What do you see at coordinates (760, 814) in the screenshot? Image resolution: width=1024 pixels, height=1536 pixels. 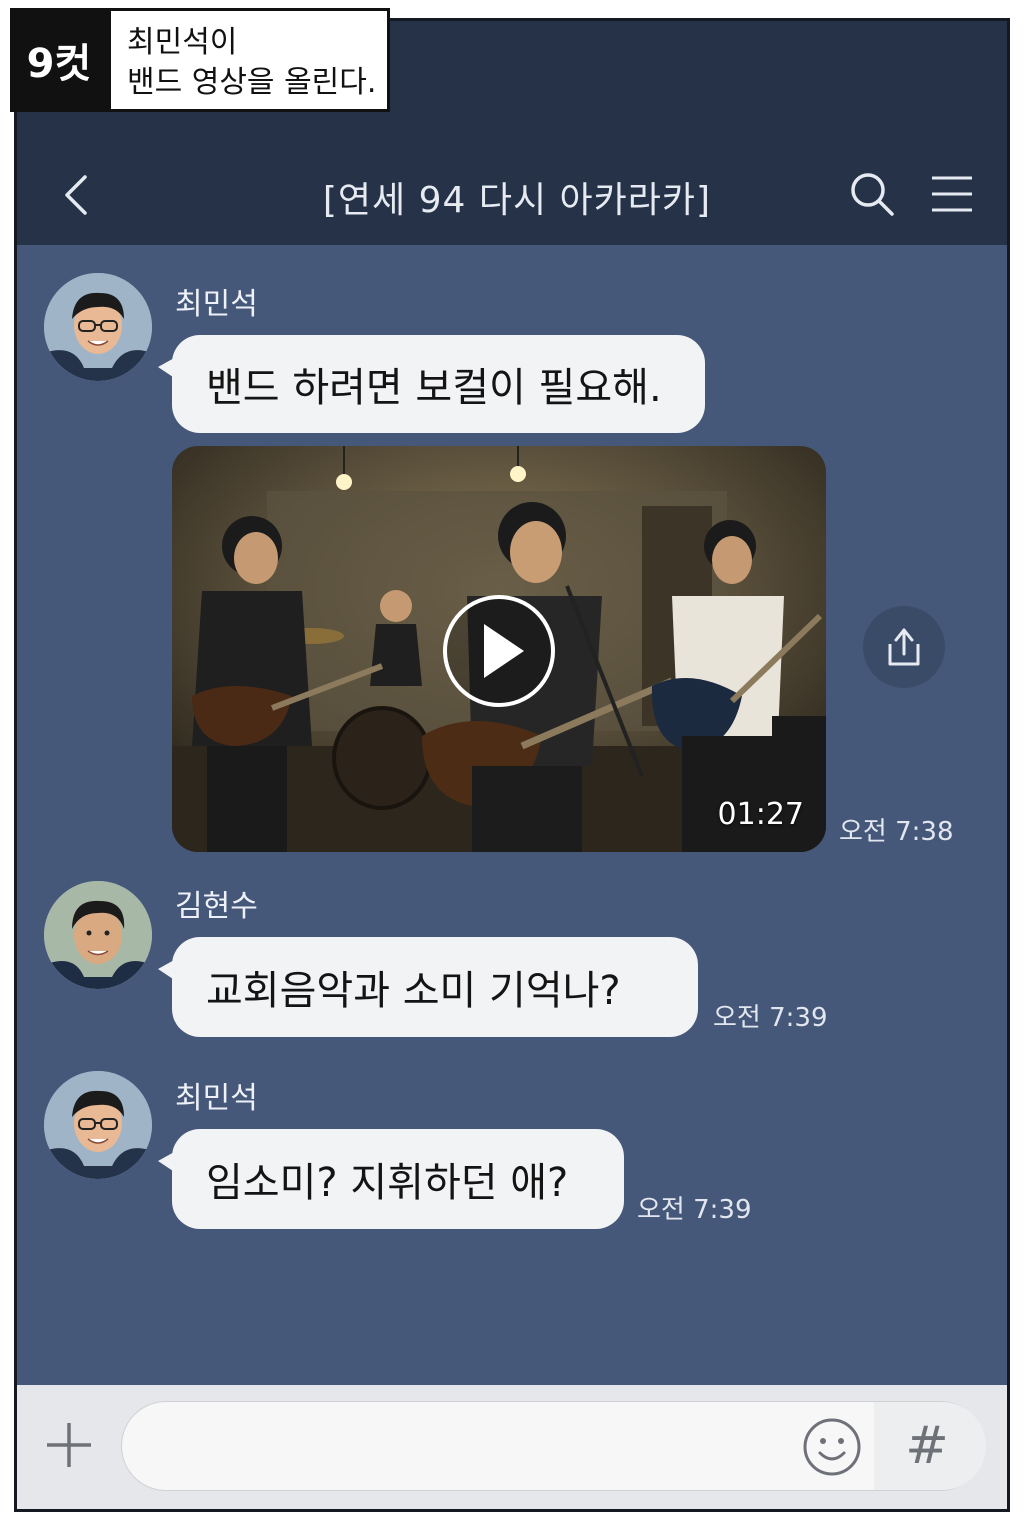 I see `video-duration: 01:27` at bounding box center [760, 814].